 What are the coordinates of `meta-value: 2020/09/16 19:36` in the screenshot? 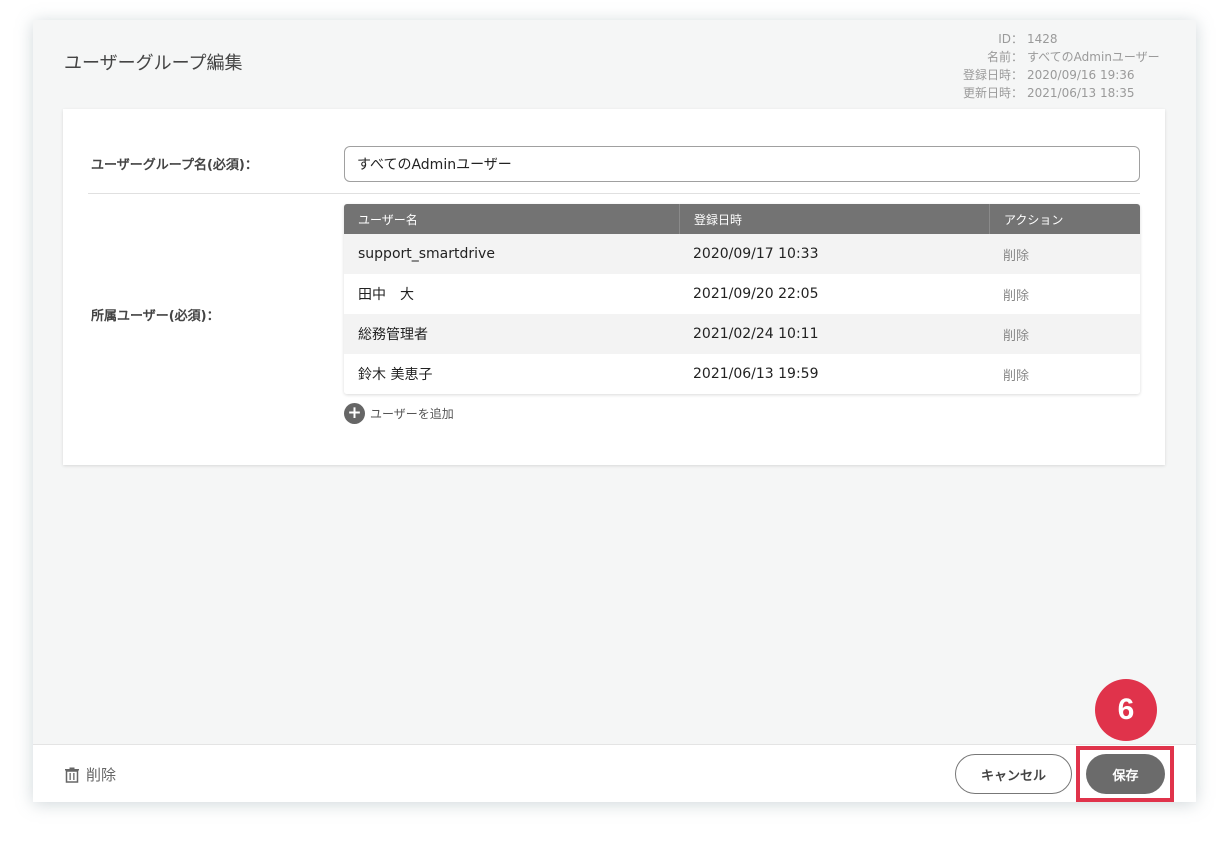 It's located at (1081, 75).